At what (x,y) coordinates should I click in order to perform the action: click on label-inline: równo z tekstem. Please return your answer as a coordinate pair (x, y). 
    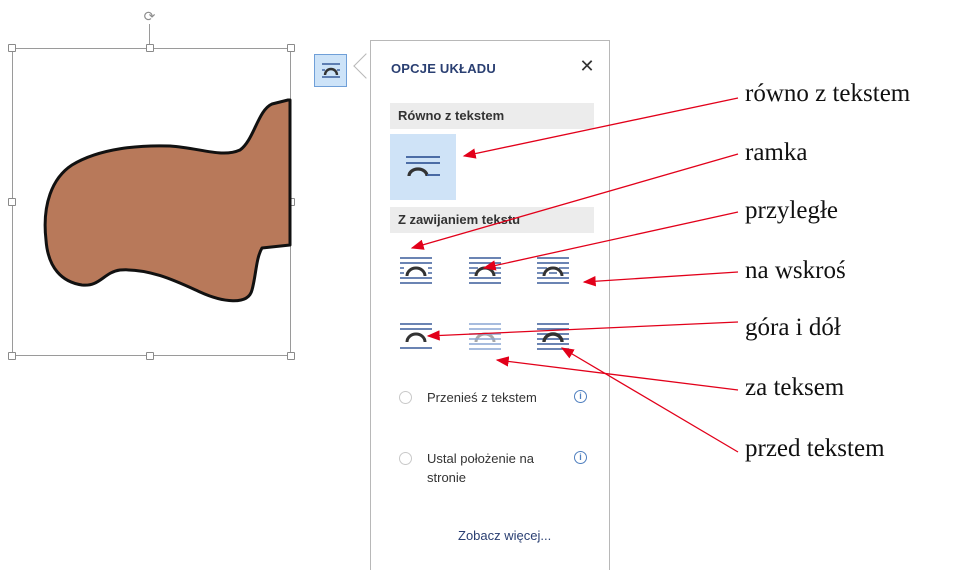
    Looking at the image, I should click on (828, 93).